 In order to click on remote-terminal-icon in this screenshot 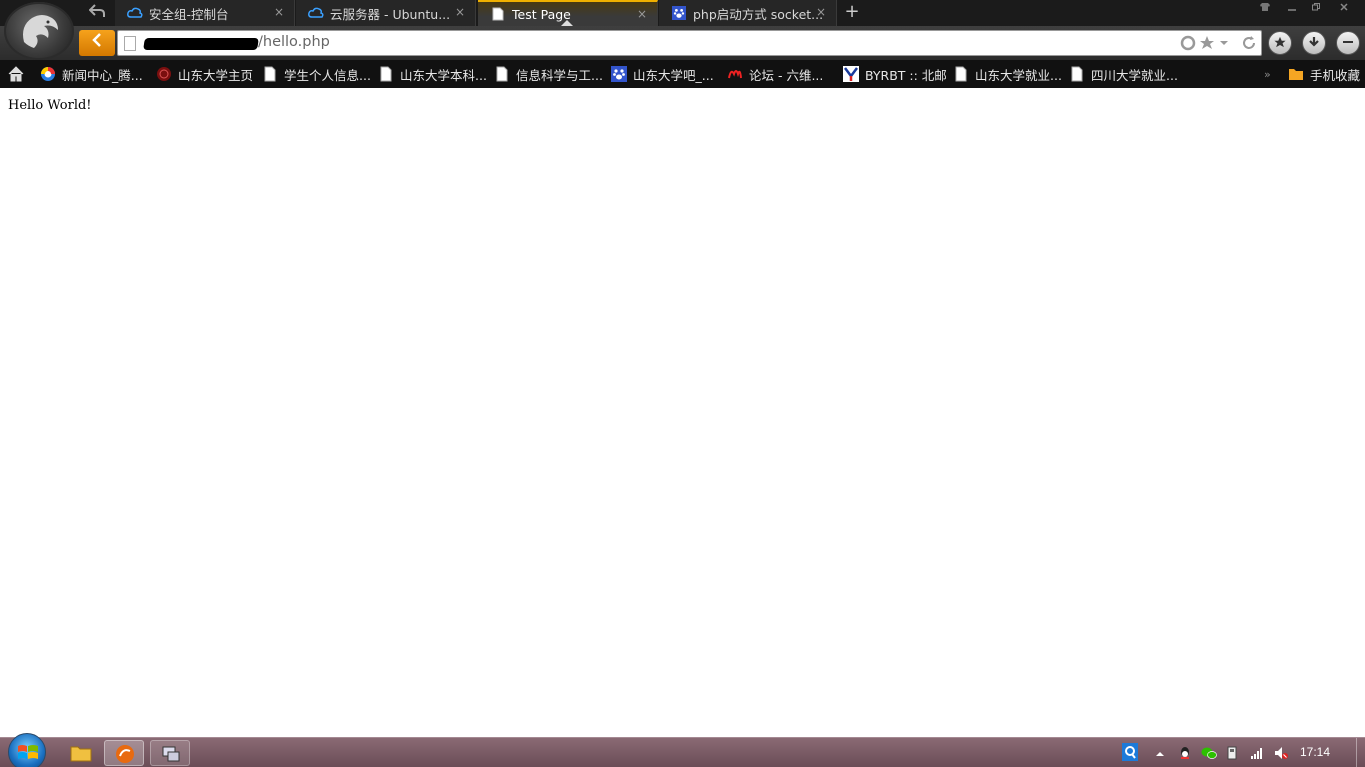, I will do `click(171, 754)`.